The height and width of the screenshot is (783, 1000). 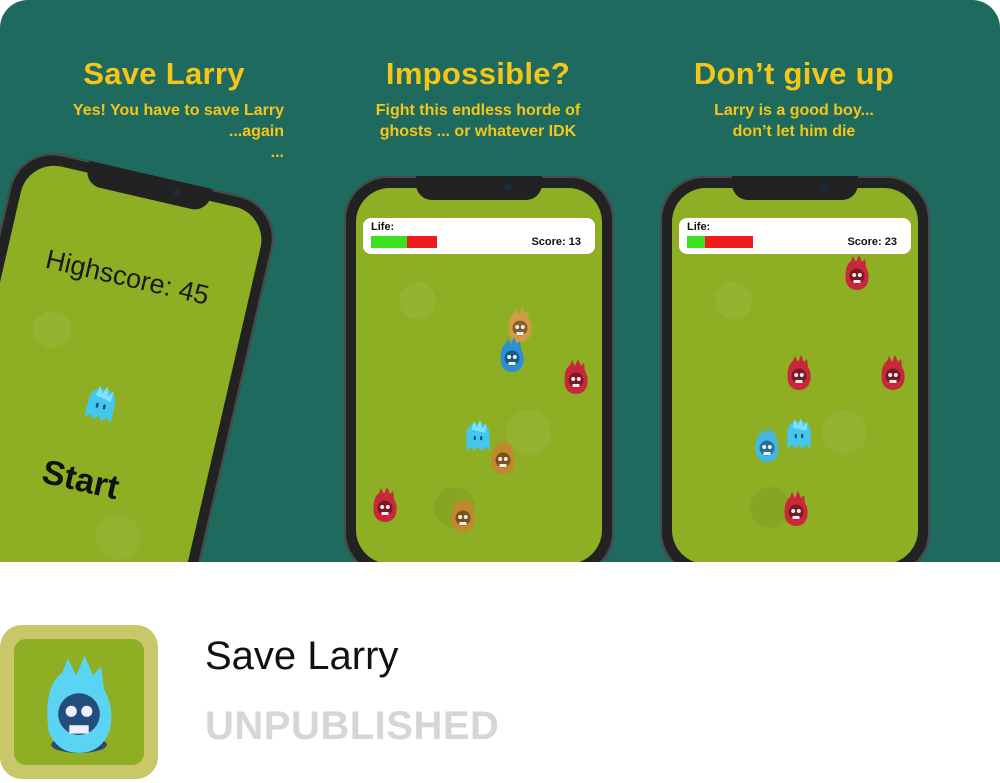 I want to click on caption-title: Don’t give up, so click(x=794, y=73).